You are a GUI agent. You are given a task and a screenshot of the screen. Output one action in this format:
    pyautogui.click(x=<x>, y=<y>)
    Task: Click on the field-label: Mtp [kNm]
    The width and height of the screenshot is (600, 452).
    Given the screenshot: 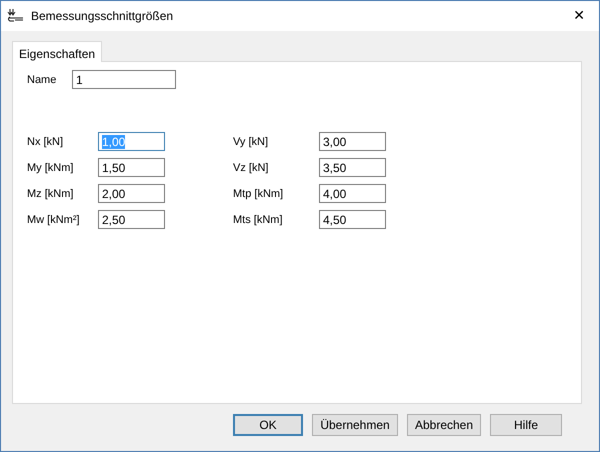 What is the action you would take?
    pyautogui.click(x=258, y=194)
    